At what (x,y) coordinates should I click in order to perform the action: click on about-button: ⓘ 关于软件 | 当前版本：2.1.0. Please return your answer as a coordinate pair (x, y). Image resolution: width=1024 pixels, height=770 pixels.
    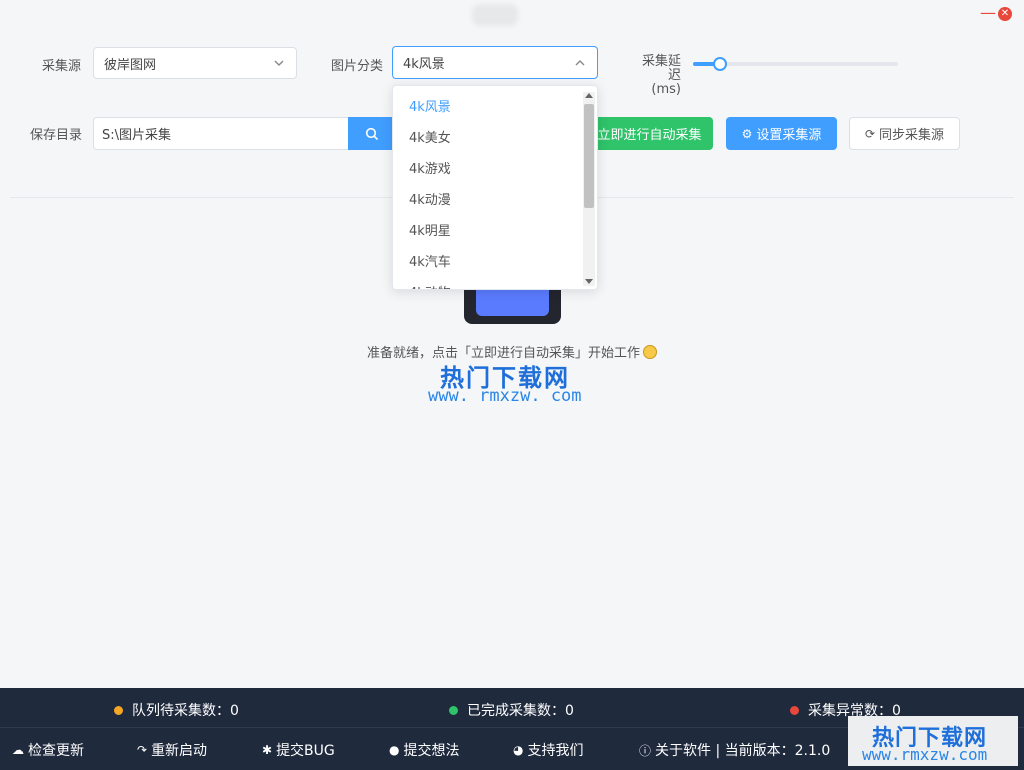
    Looking at the image, I should click on (734, 750).